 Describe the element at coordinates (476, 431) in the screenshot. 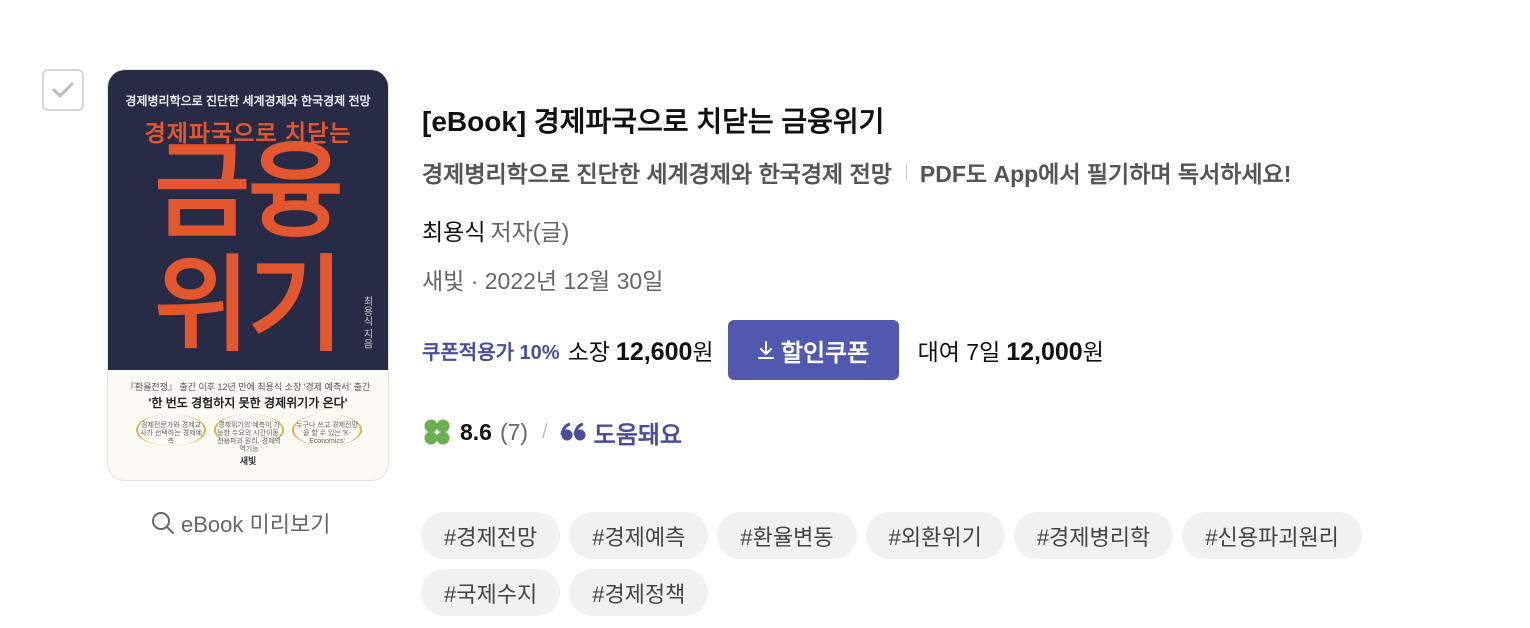

I see `rating-score: 8.6` at that location.